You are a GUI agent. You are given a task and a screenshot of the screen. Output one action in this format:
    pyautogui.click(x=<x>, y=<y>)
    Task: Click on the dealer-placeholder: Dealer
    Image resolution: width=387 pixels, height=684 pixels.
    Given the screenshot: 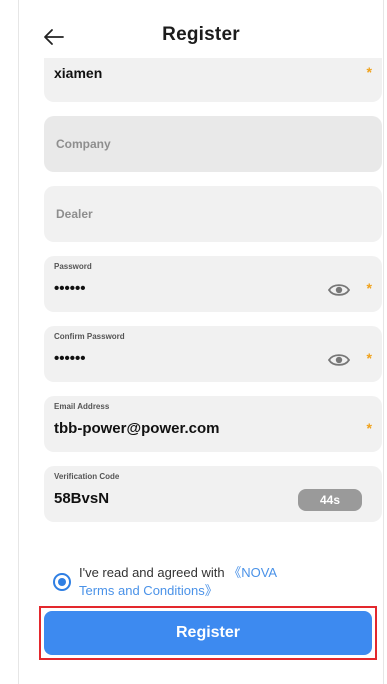 What is the action you would take?
    pyautogui.click(x=74, y=214)
    